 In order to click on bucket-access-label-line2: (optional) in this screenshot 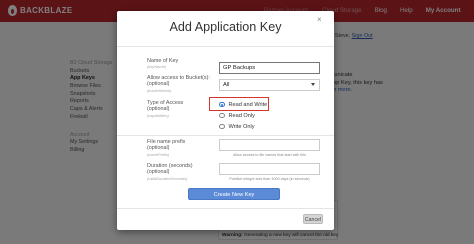, I will do `click(158, 84)`.